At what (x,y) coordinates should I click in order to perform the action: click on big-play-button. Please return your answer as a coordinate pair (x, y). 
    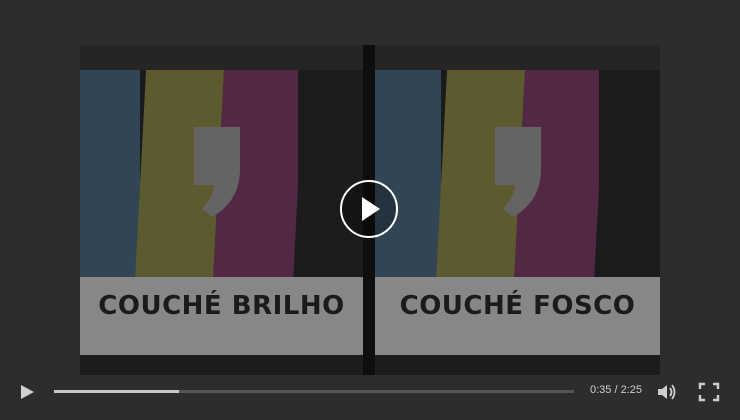
    Looking at the image, I should click on (369, 209).